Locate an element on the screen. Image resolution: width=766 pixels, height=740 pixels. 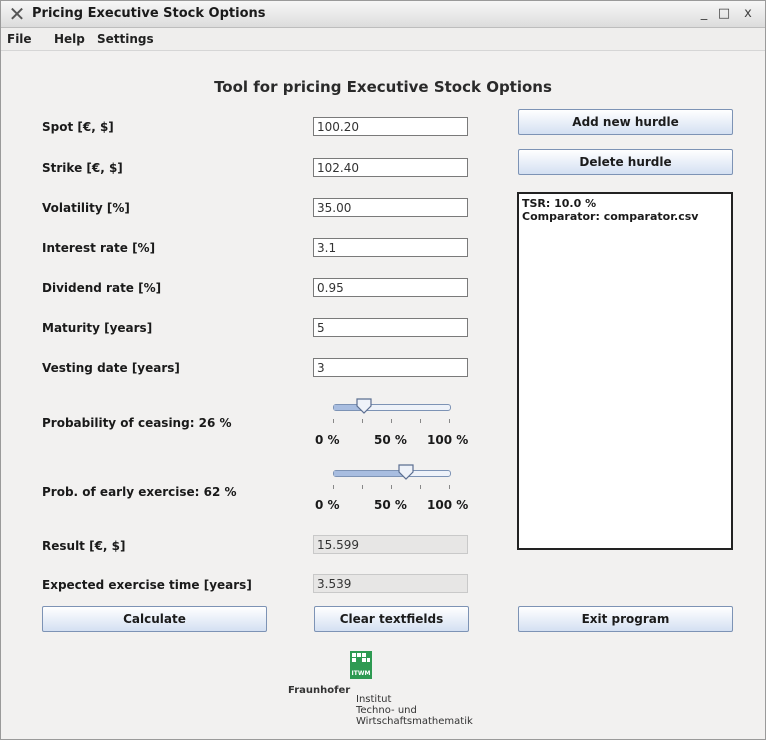
hurdle-tsr-line: TSR: 10.0 % is located at coordinates (559, 203).